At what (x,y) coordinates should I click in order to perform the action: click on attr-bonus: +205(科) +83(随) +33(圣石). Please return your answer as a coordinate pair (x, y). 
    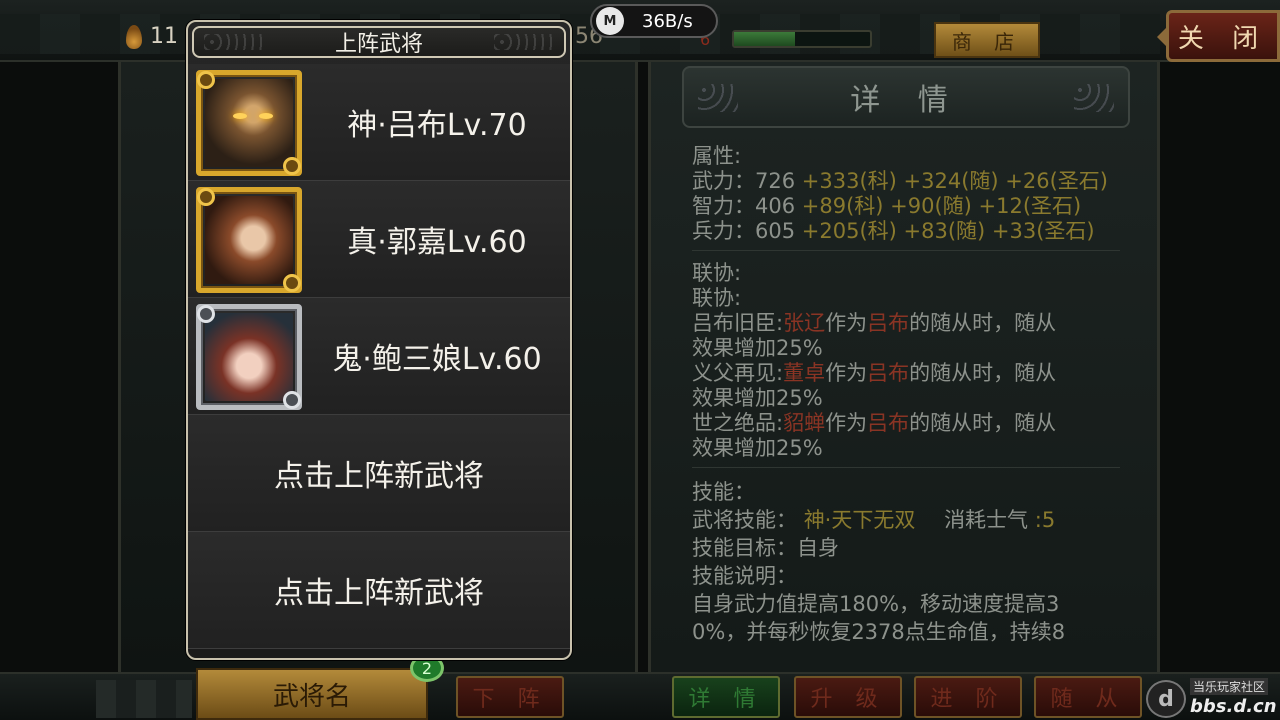
    Looking at the image, I should click on (948, 231).